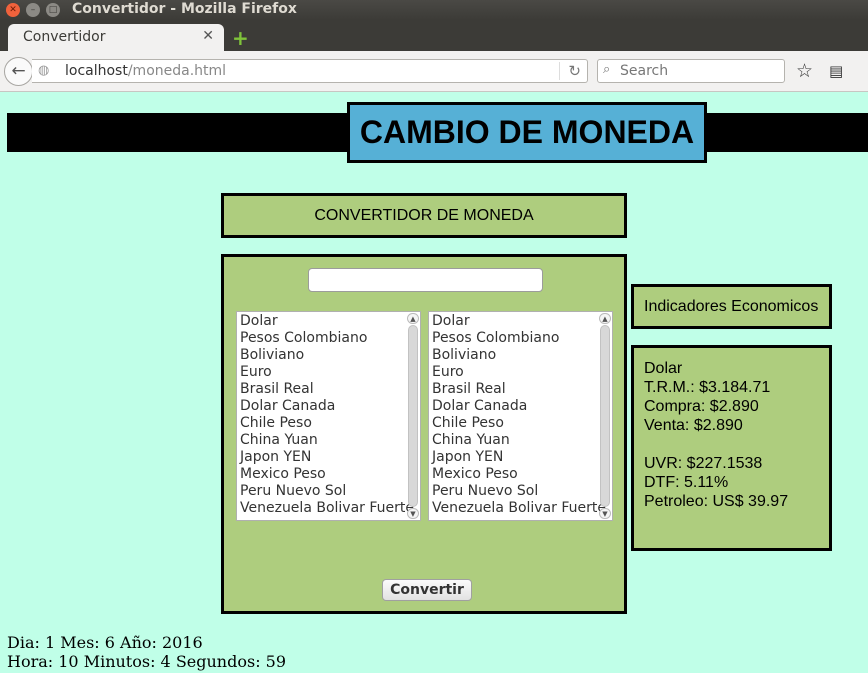  I want to click on reading-list-icon: ▤, so click(836, 71).